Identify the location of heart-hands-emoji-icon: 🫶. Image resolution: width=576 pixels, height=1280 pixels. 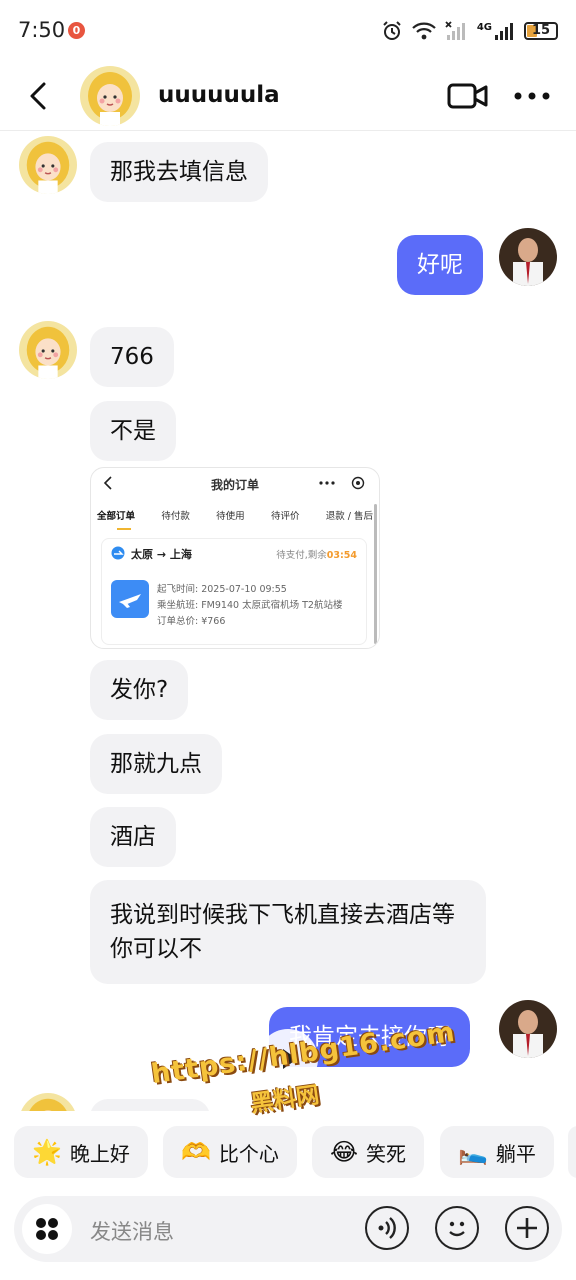
(196, 1152).